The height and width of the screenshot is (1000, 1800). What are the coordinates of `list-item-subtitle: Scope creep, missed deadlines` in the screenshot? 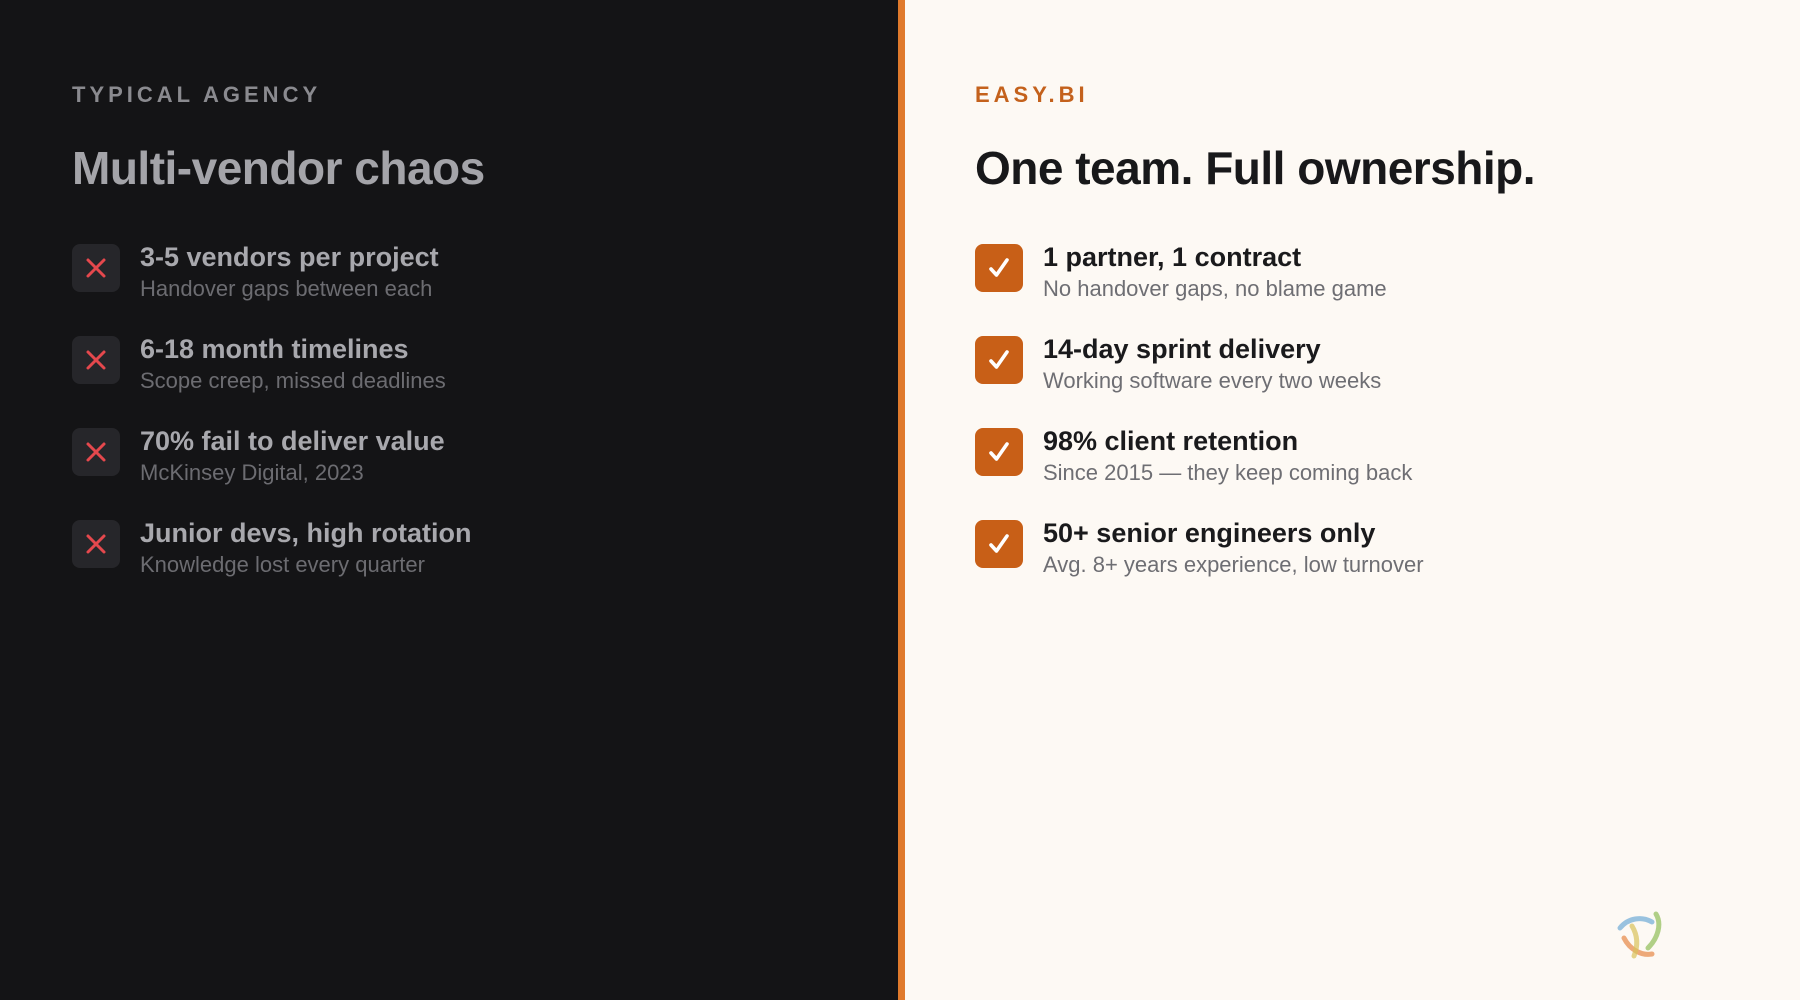 It's located at (293, 380).